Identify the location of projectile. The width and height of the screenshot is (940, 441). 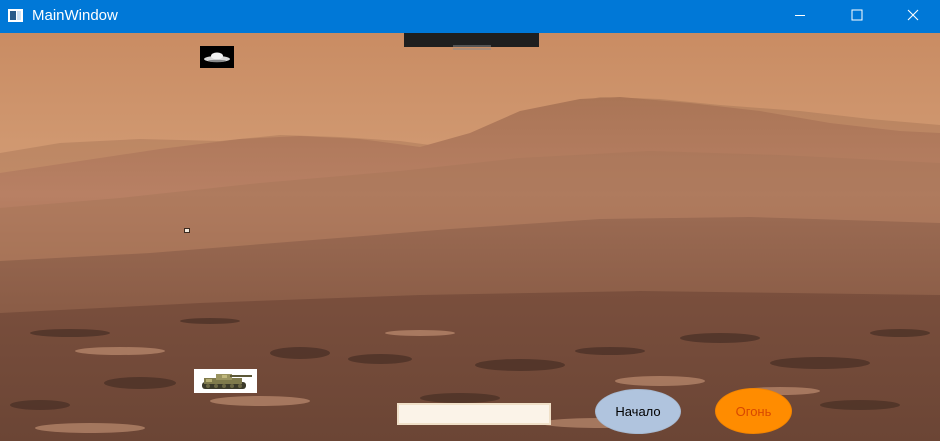
(187, 230).